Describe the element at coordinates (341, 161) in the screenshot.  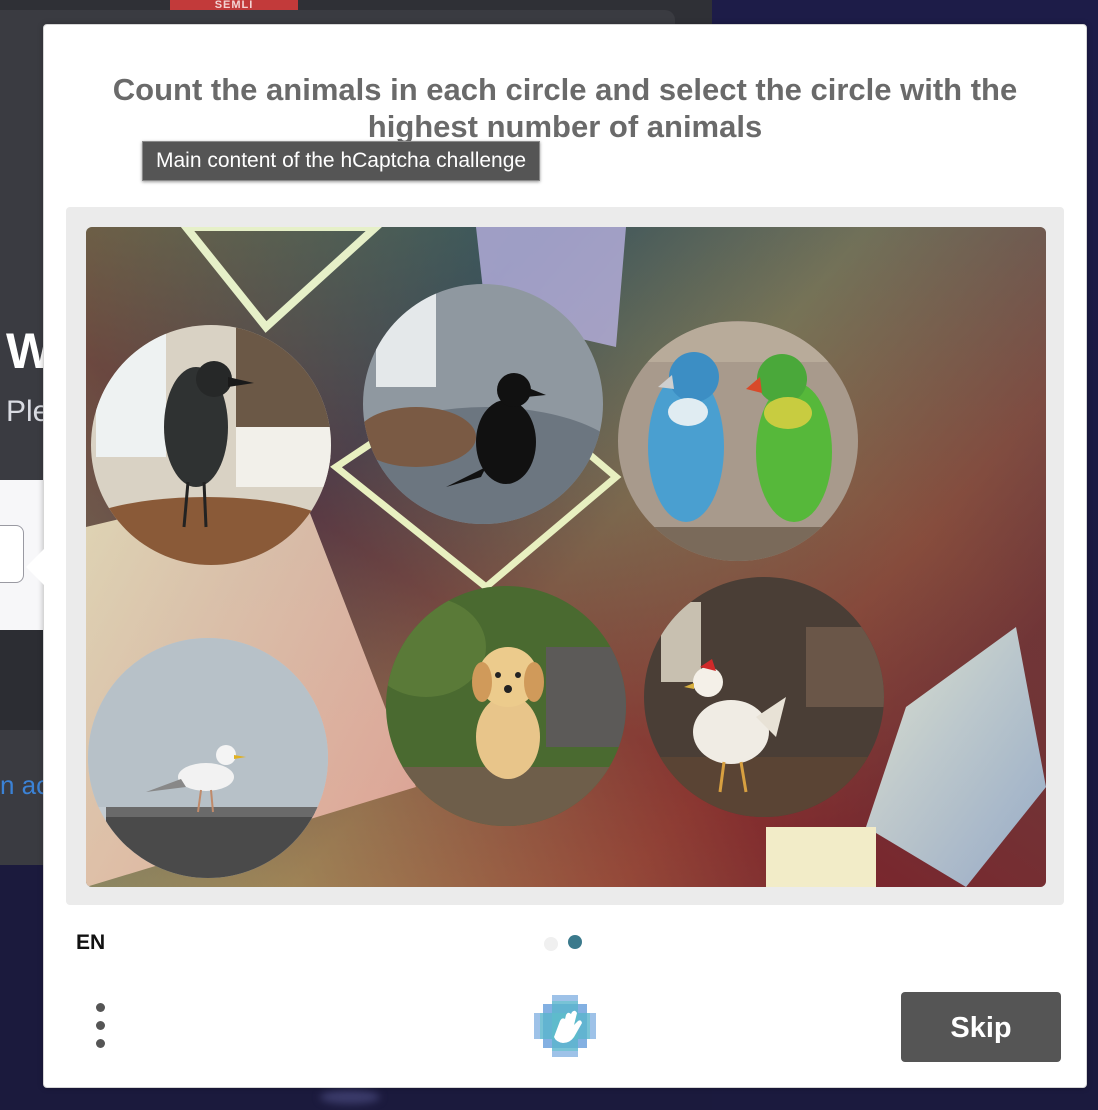
I see `challenge-tooltip: Main content of the hCaptcha challenge` at that location.